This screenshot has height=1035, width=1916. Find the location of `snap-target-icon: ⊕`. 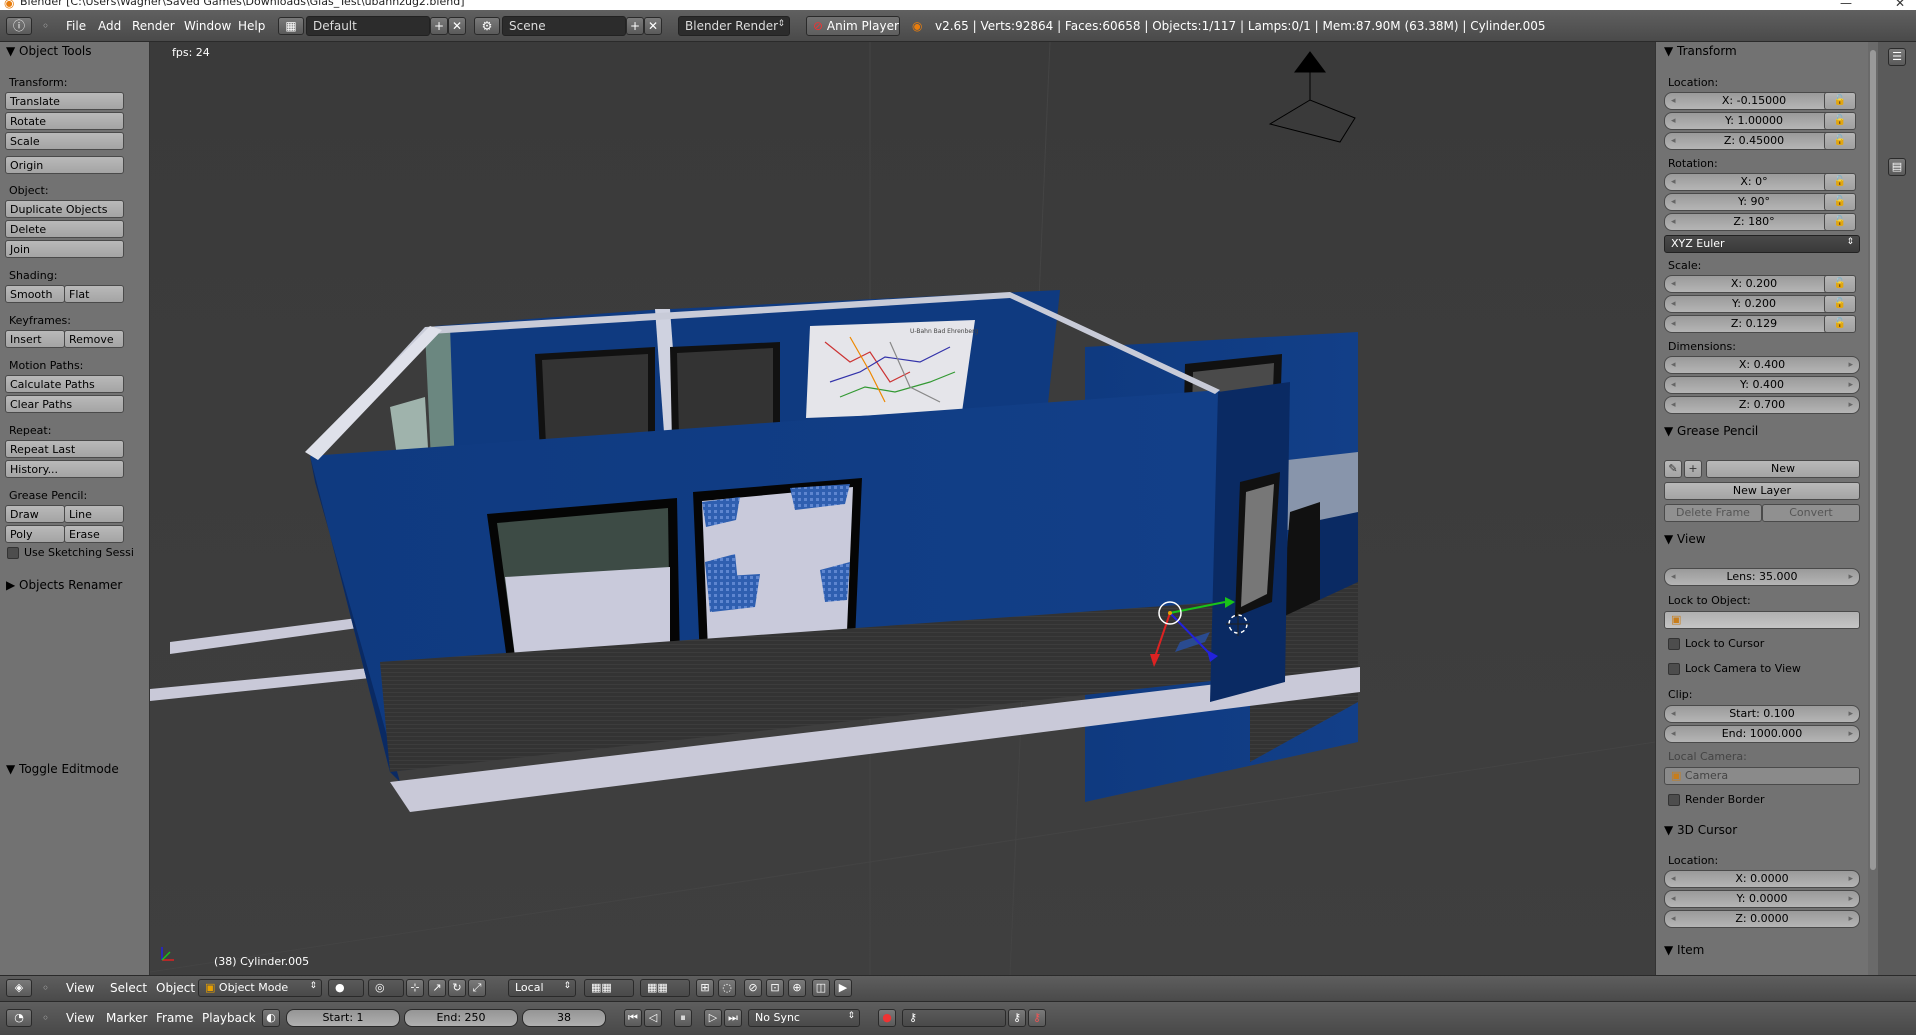

snap-target-icon: ⊕ is located at coordinates (797, 988).